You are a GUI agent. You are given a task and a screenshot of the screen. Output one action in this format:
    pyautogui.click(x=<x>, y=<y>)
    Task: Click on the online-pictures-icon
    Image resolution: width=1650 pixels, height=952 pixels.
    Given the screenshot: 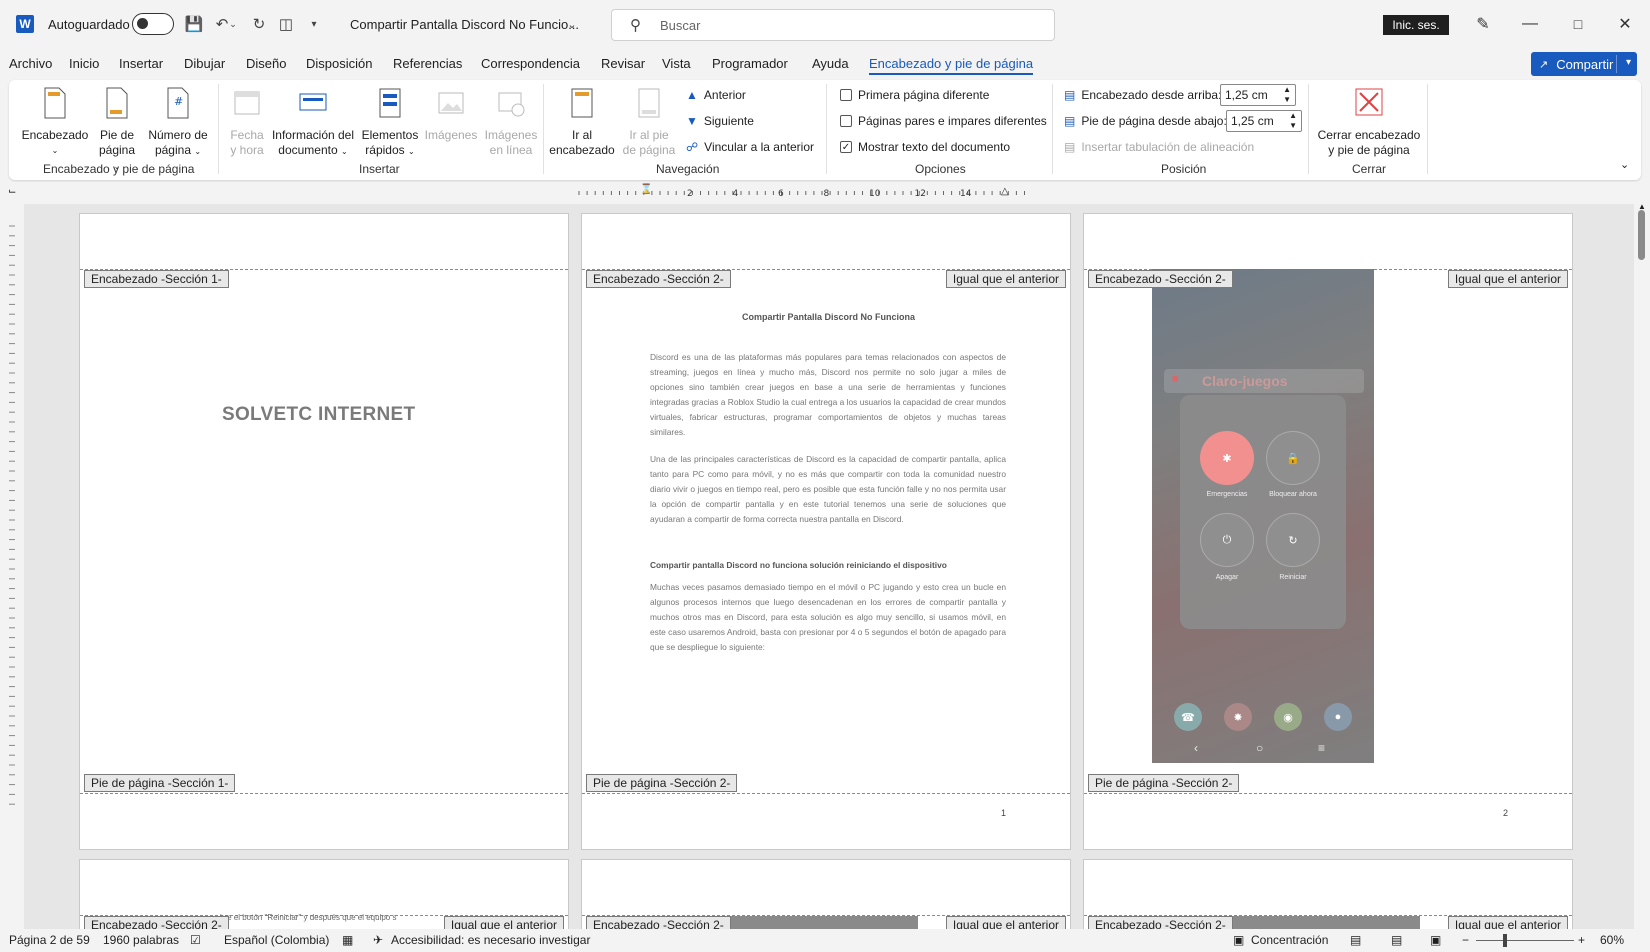 What is the action you would take?
    pyautogui.click(x=511, y=104)
    